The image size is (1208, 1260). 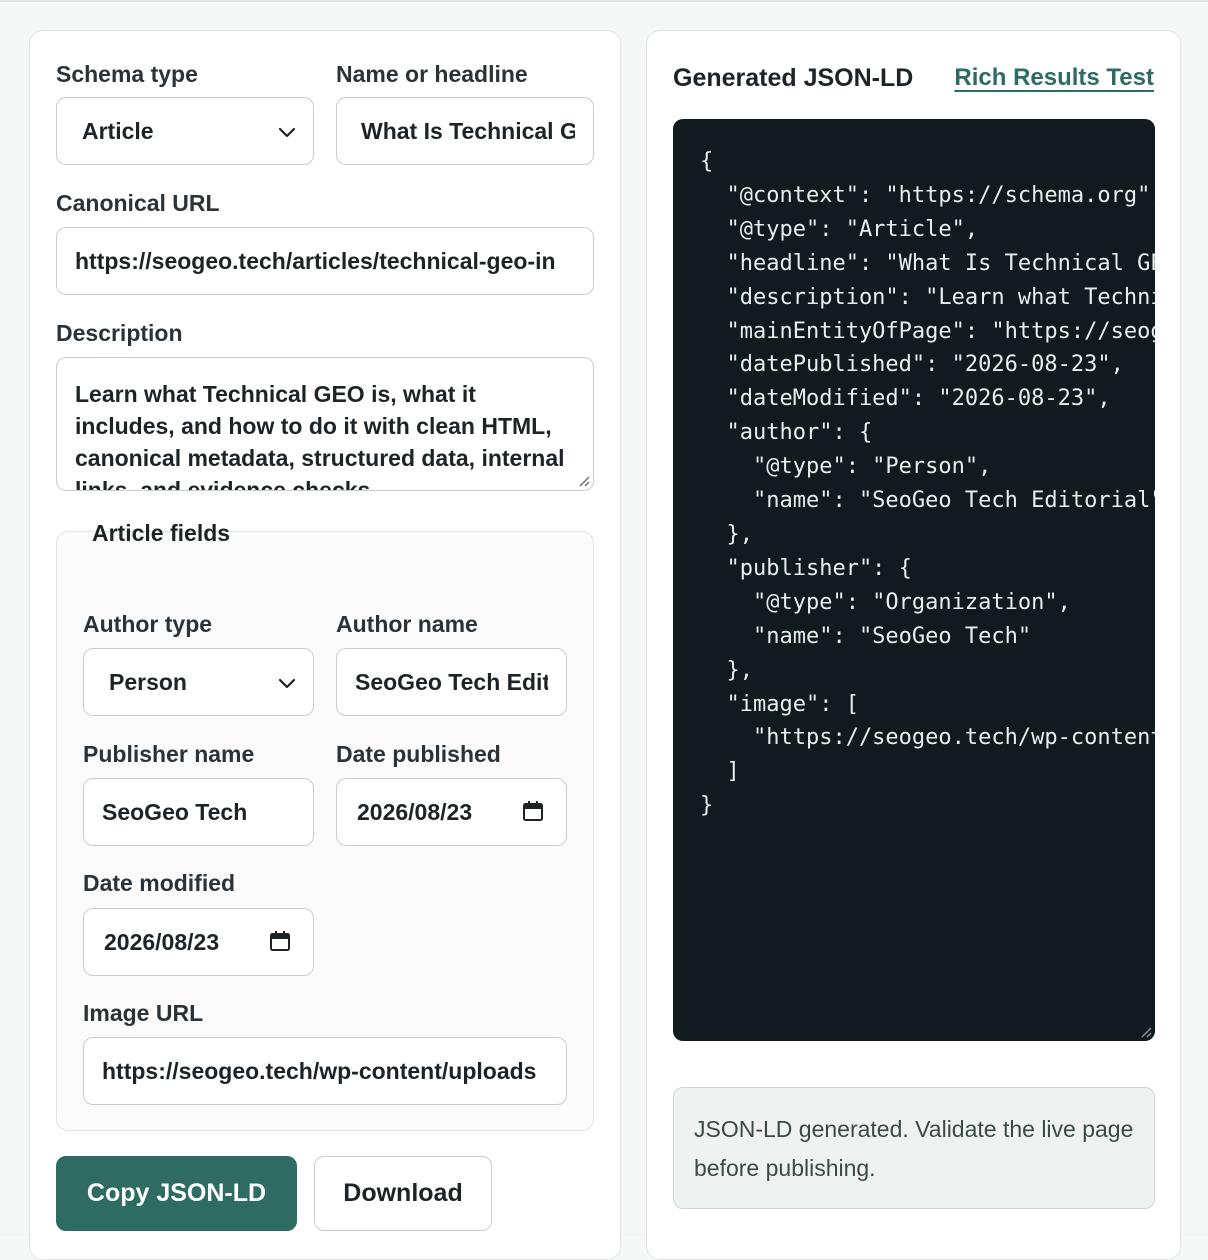 I want to click on rich-results-test-link: Rich Results Test, so click(x=1054, y=78).